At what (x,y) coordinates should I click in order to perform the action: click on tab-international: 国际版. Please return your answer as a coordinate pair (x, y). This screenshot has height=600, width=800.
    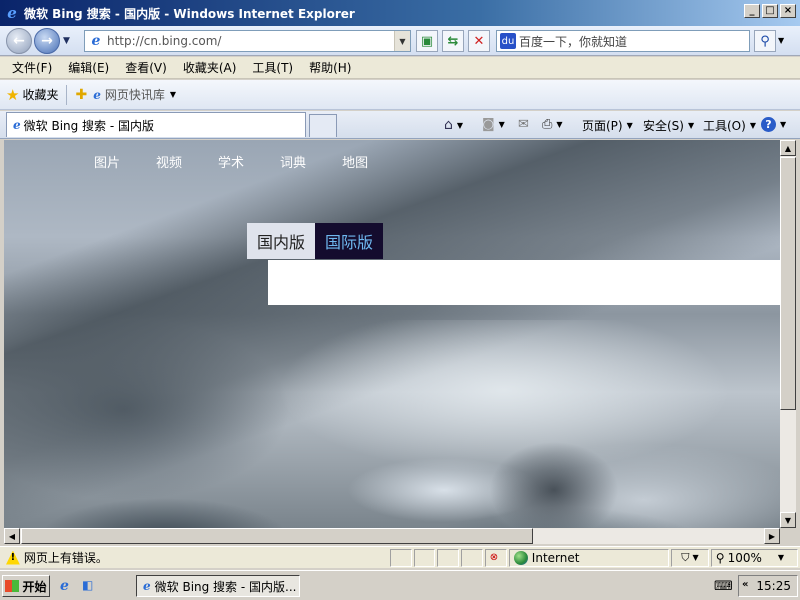
    Looking at the image, I should click on (349, 241).